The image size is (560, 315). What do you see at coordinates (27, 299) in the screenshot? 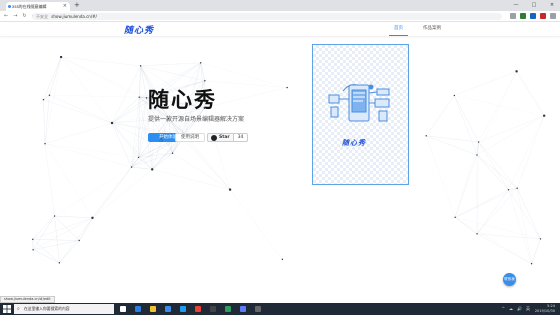
I see `status-url: show.jiumulenda.cn/#/edit` at bounding box center [27, 299].